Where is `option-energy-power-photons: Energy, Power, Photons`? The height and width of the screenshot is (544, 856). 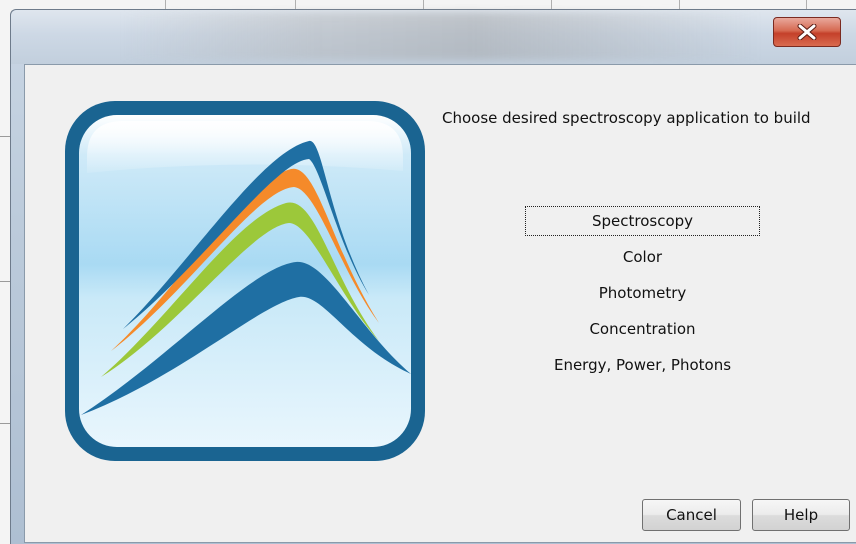
option-energy-power-photons: Energy, Power, Photons is located at coordinates (642, 365).